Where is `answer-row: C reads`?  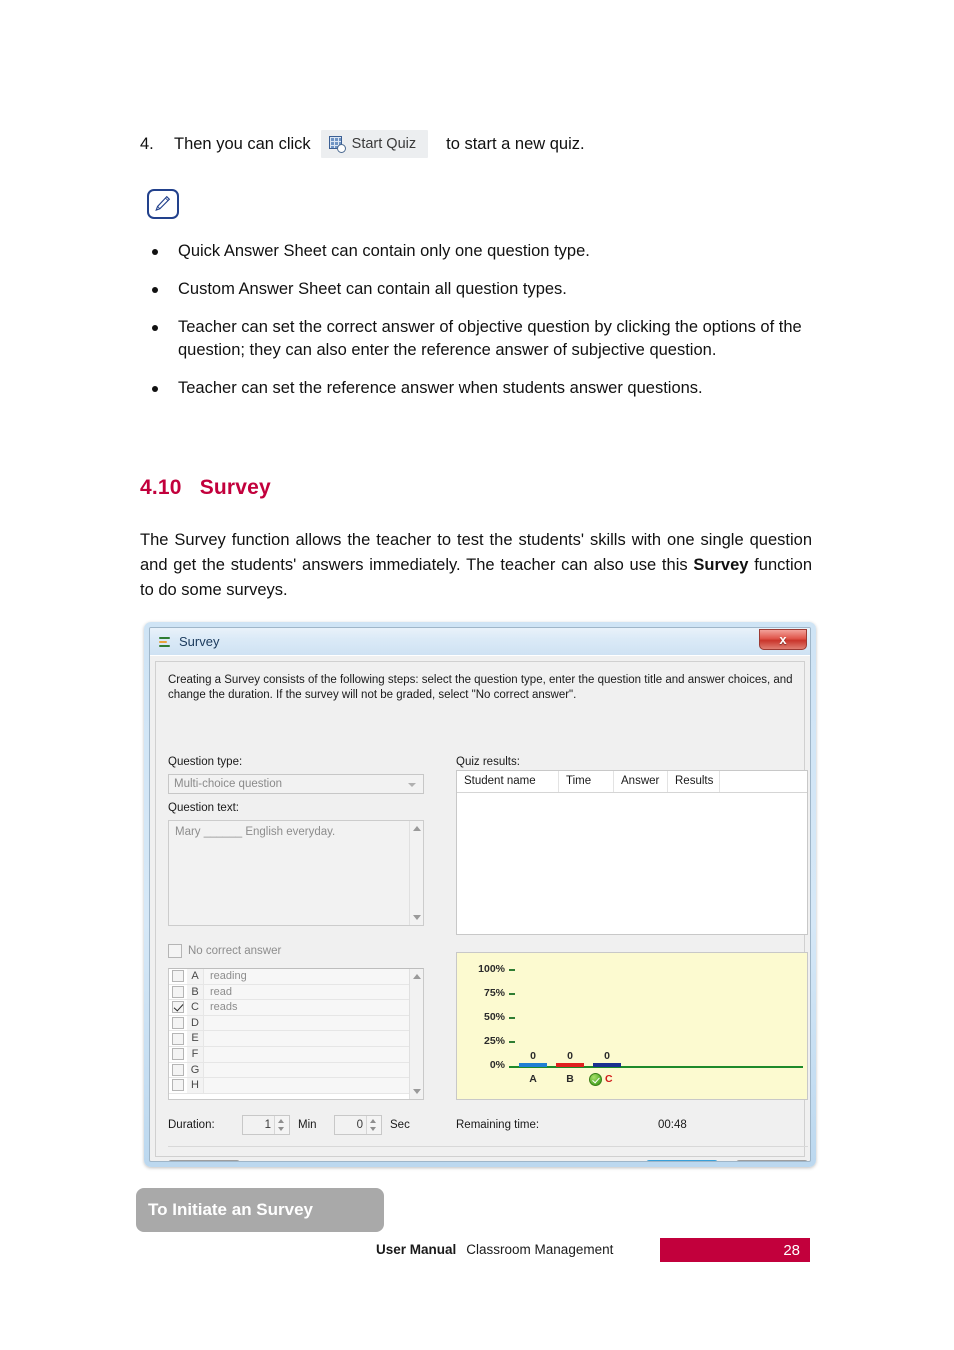
answer-row: C reads is located at coordinates (296, 1008).